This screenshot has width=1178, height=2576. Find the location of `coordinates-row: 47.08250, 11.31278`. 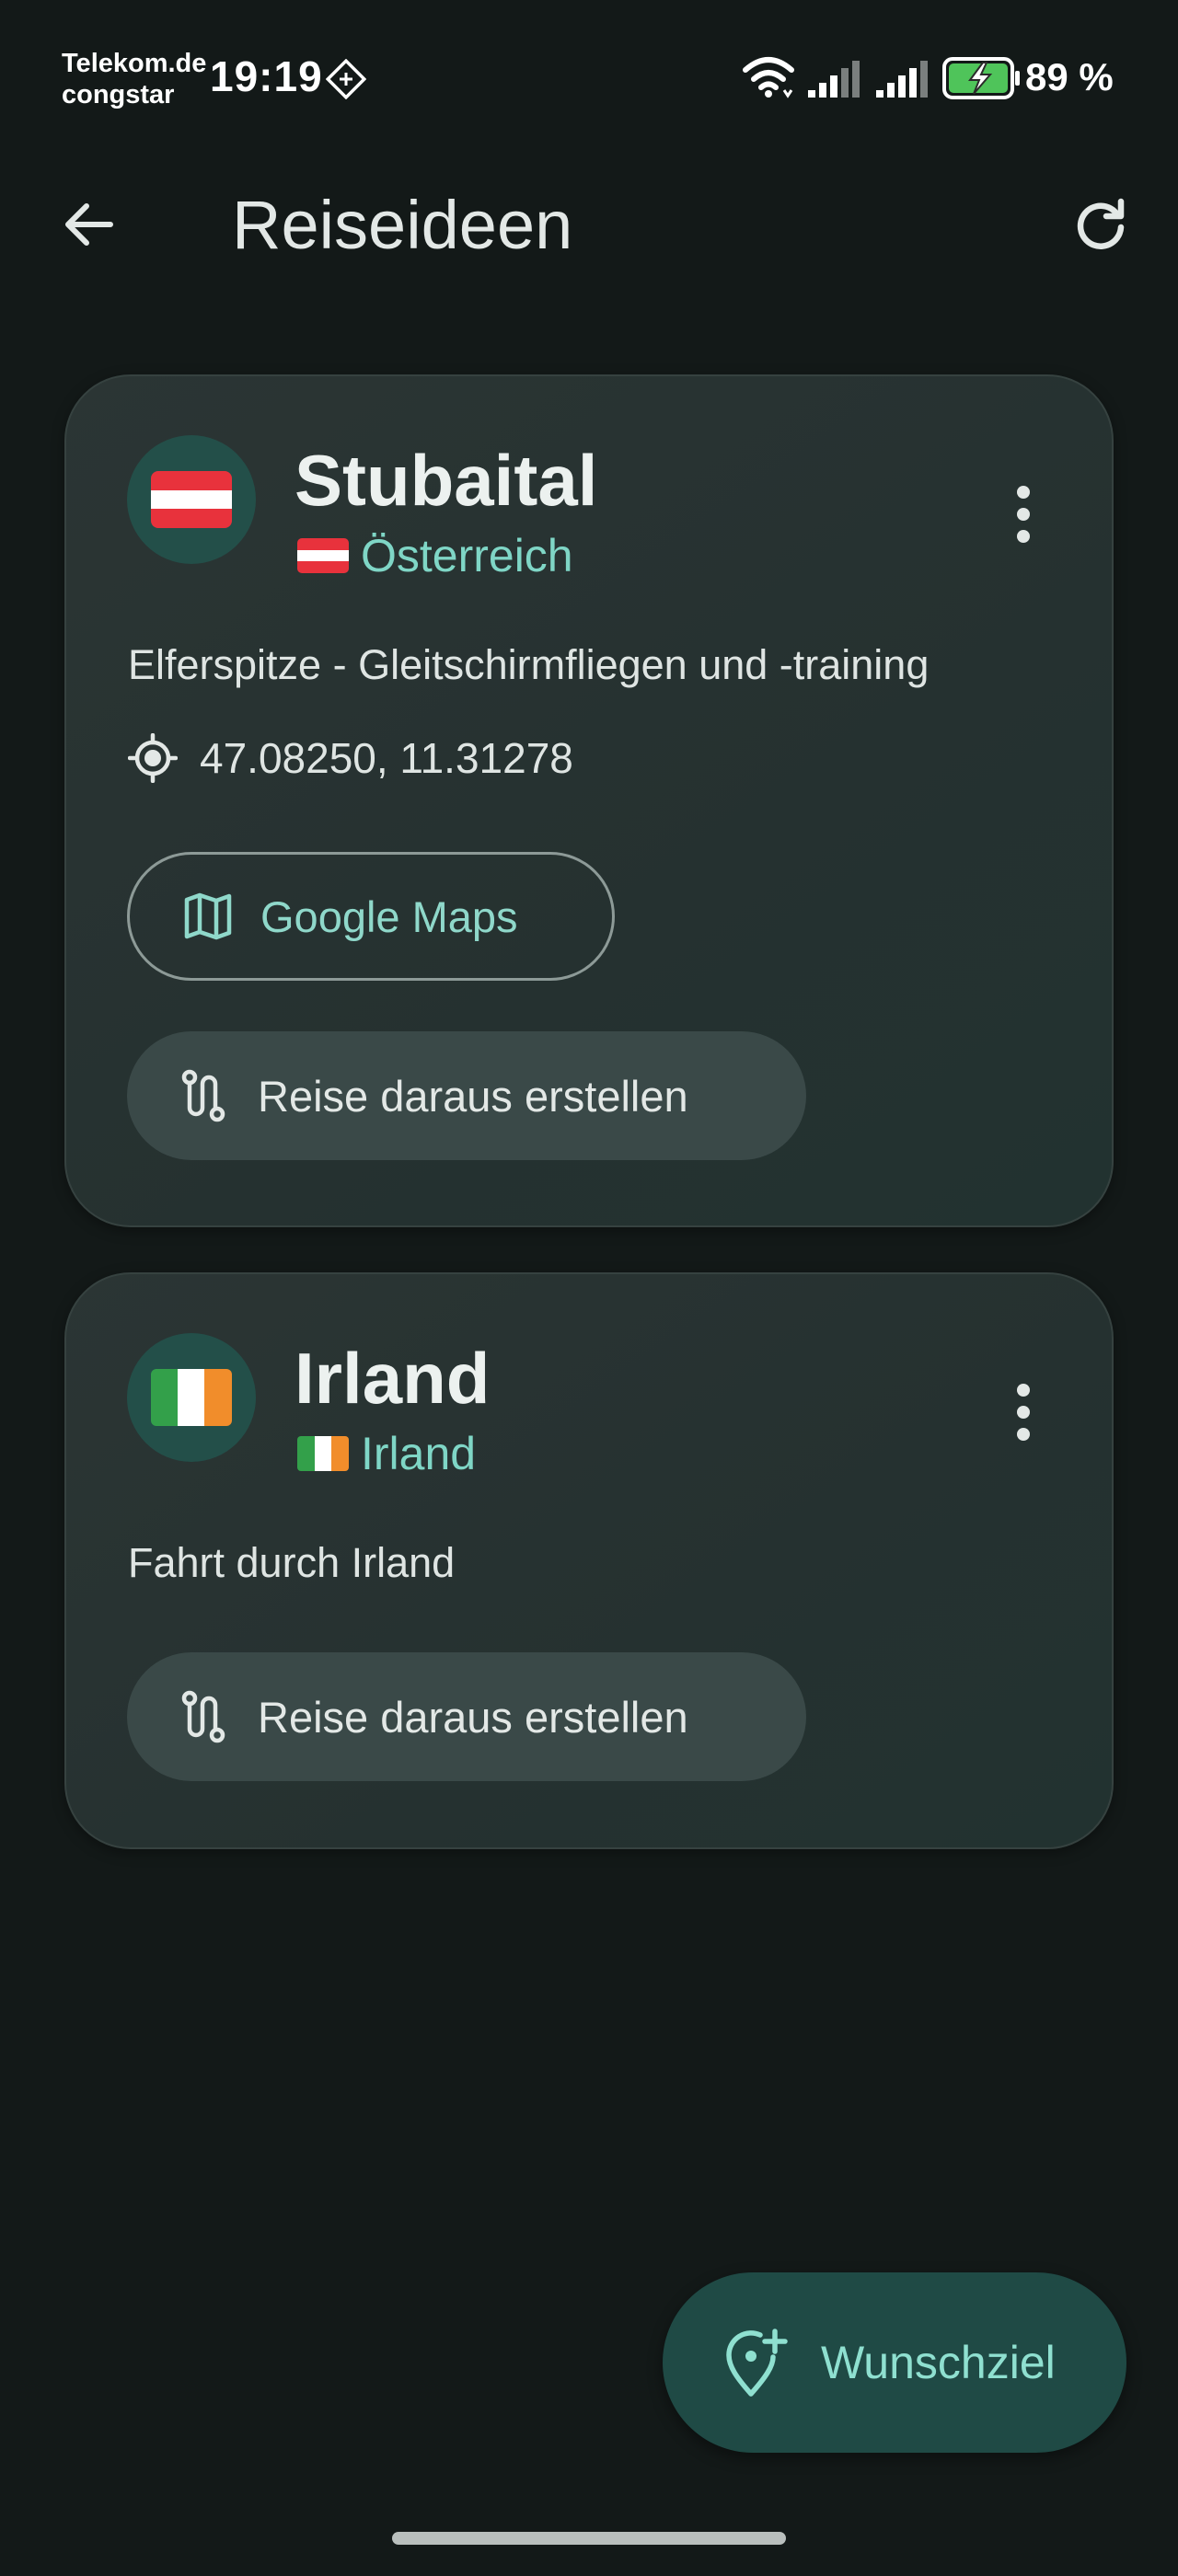

coordinates-row: 47.08250, 11.31278 is located at coordinates (350, 758).